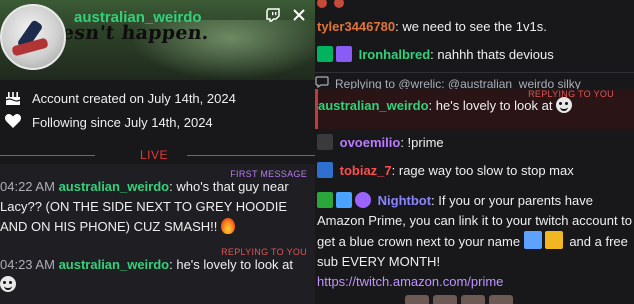 The width and height of the screenshot is (634, 304). I want to click on avatar, so click(33, 37).